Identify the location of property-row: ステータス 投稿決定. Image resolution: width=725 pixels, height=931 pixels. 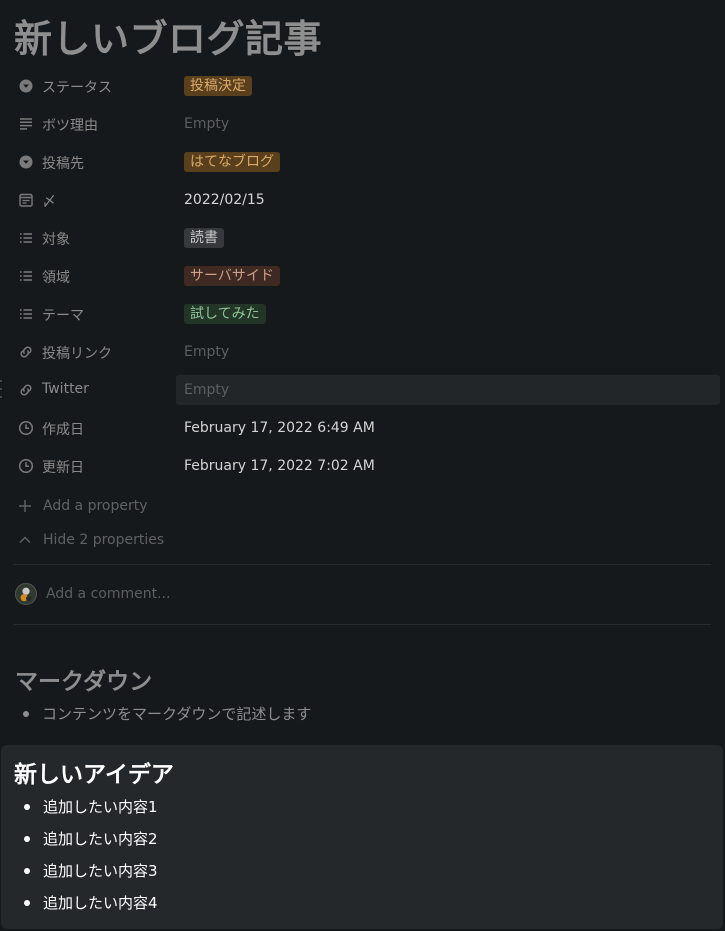
(362, 86).